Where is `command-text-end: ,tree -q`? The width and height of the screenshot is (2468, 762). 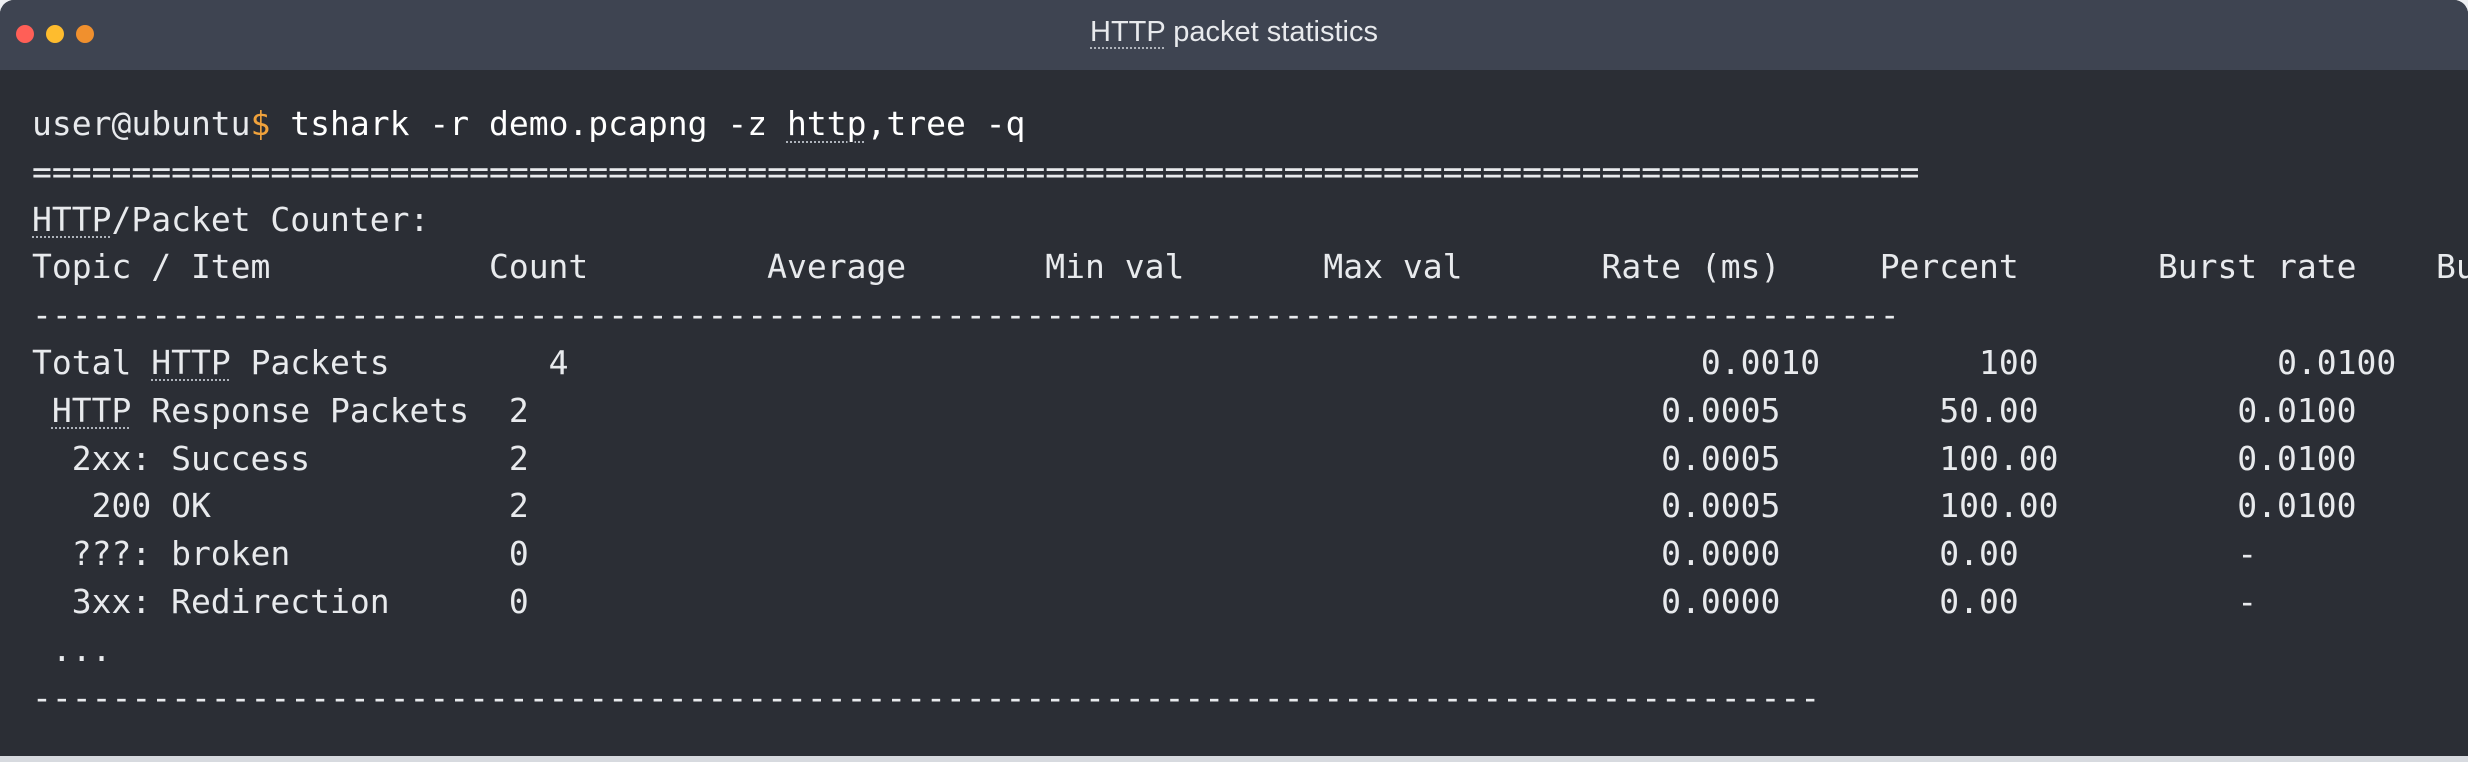 command-text-end: ,tree -q is located at coordinates (946, 123).